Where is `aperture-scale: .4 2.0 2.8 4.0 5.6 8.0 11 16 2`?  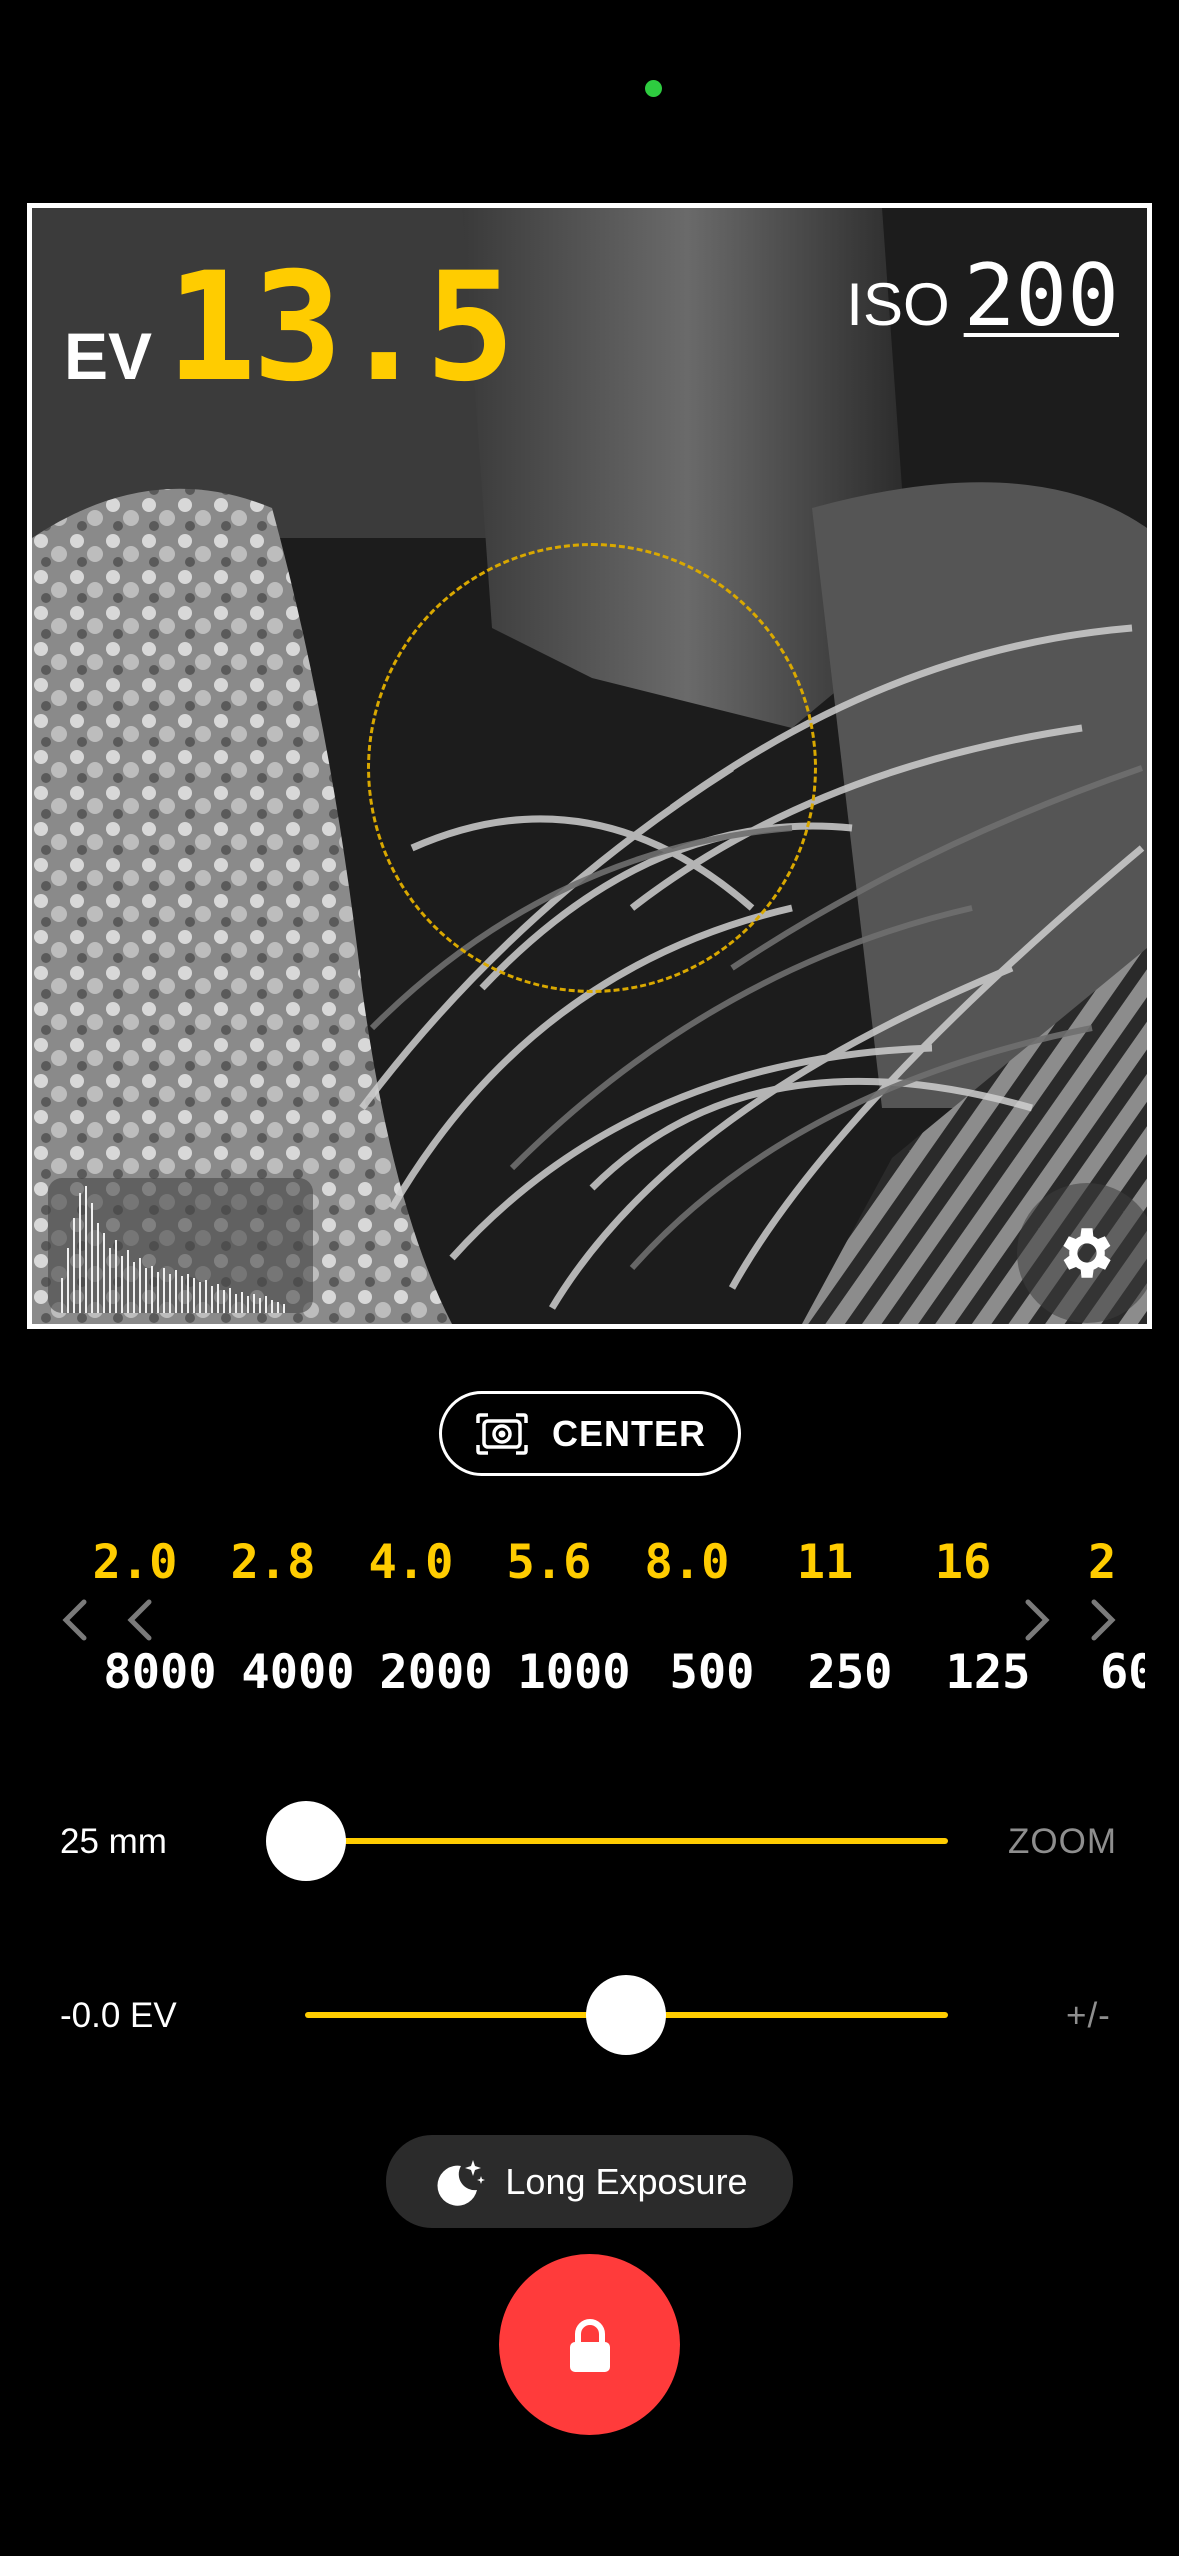
aperture-scale: .4 2.0 2.8 4.0 5.6 8.0 11 16 2 is located at coordinates (587, 1565).